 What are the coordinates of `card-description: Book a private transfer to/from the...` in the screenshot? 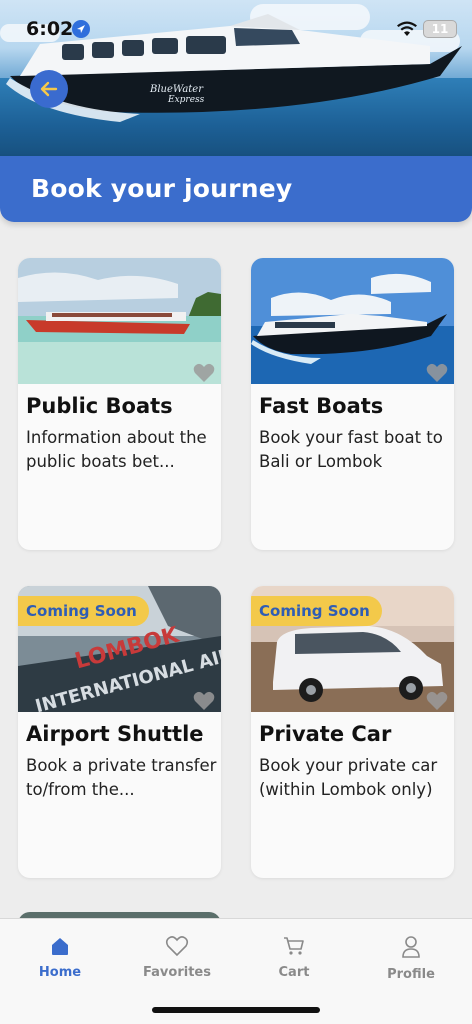 It's located at (121, 777).